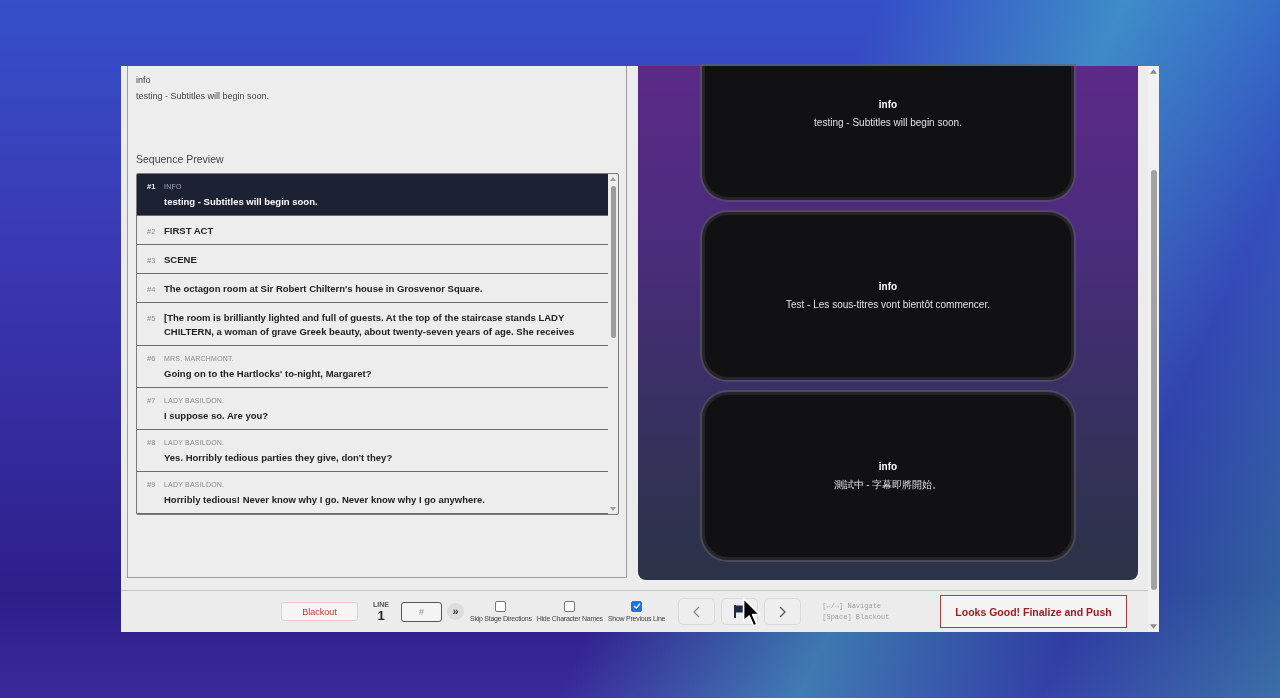 This screenshot has height=698, width=1280. I want to click on previous-button, so click(697, 611).